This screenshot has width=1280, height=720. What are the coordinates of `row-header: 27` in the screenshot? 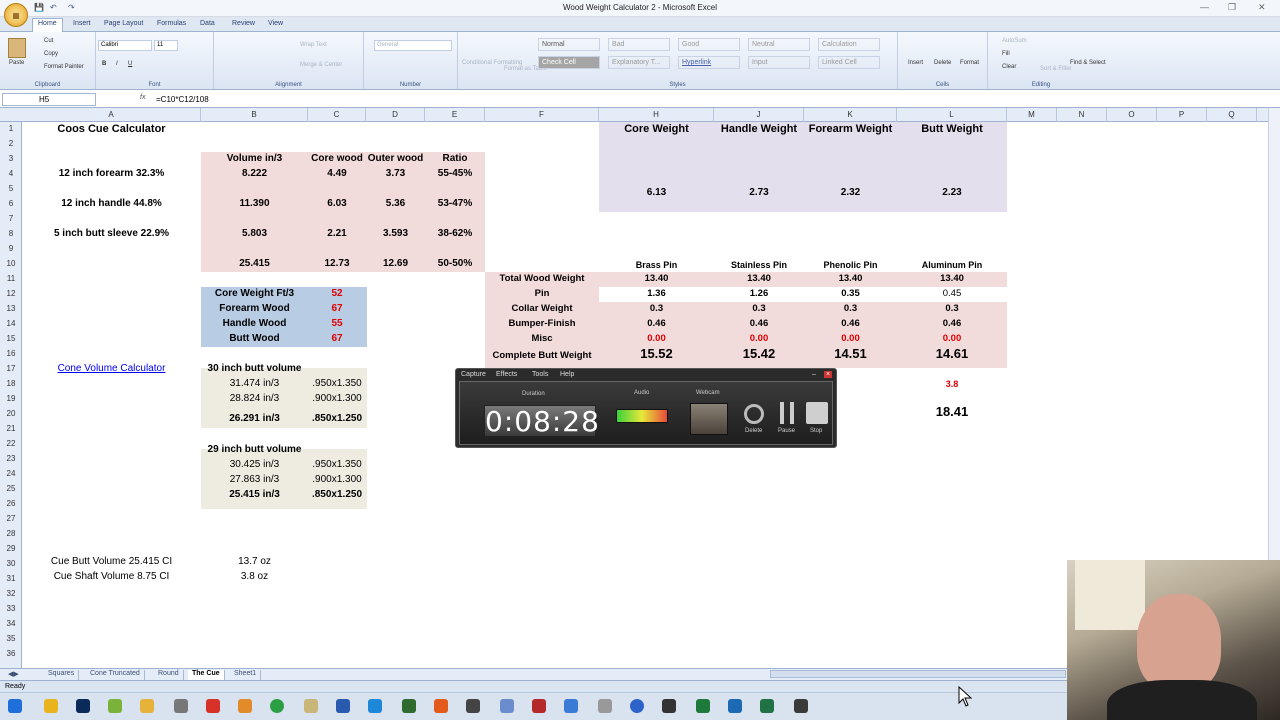 It's located at (11, 518).